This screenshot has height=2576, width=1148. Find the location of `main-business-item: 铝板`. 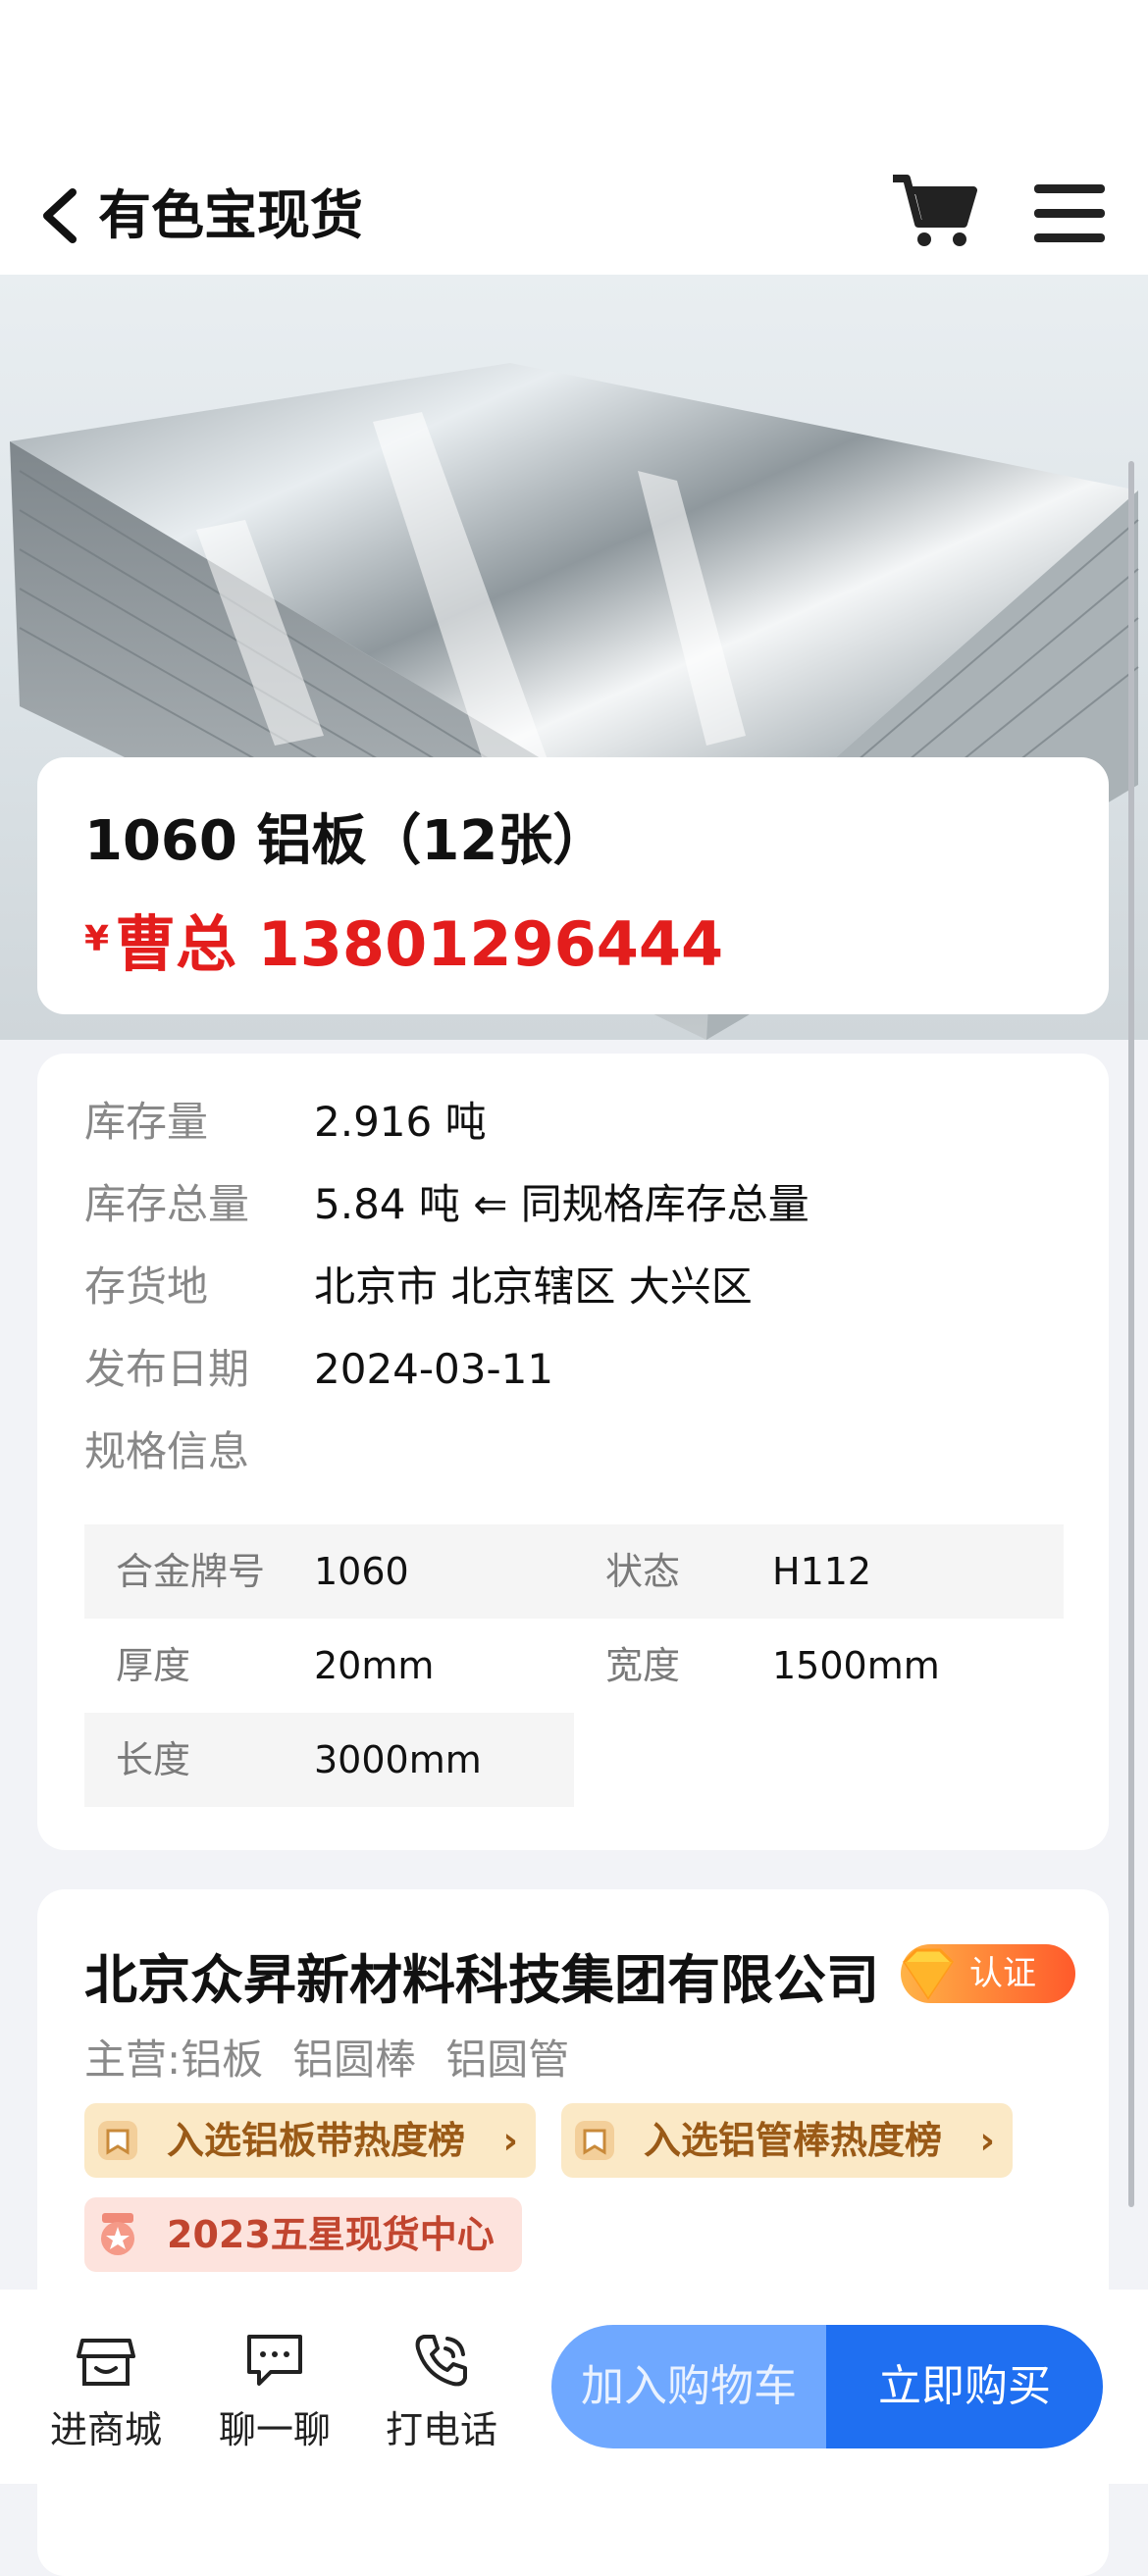

main-business-item: 铝板 is located at coordinates (222, 2059).